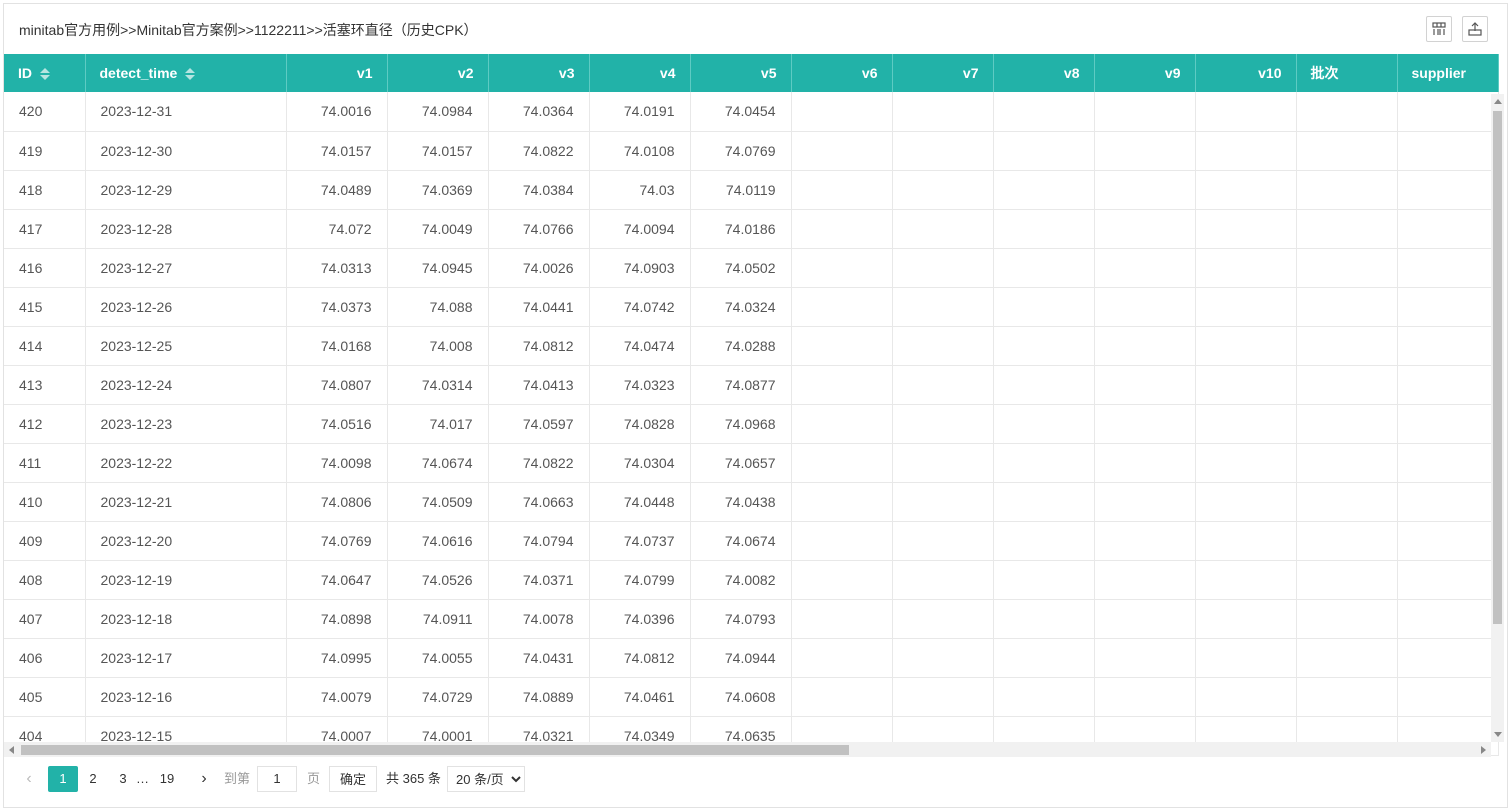  What do you see at coordinates (337, 190) in the screenshot?
I see `table-cell: 74.0489` at bounding box center [337, 190].